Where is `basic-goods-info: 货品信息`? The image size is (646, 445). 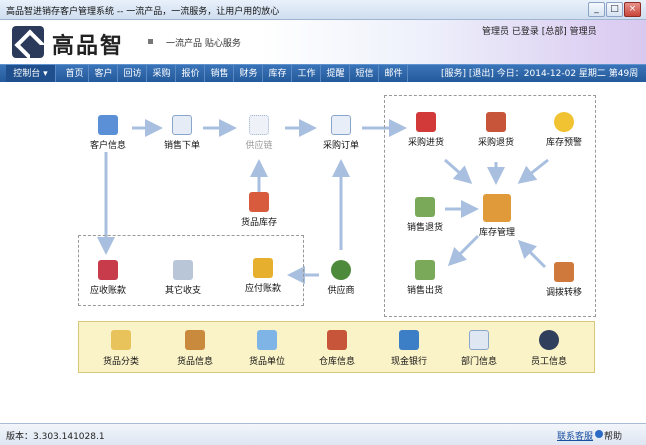 basic-goods-info: 货品信息 is located at coordinates (195, 348).